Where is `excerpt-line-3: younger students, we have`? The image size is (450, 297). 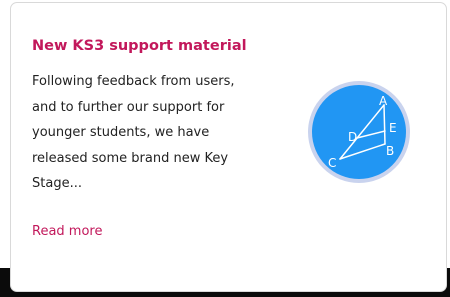
excerpt-line-3: younger students, we have is located at coordinates (121, 133).